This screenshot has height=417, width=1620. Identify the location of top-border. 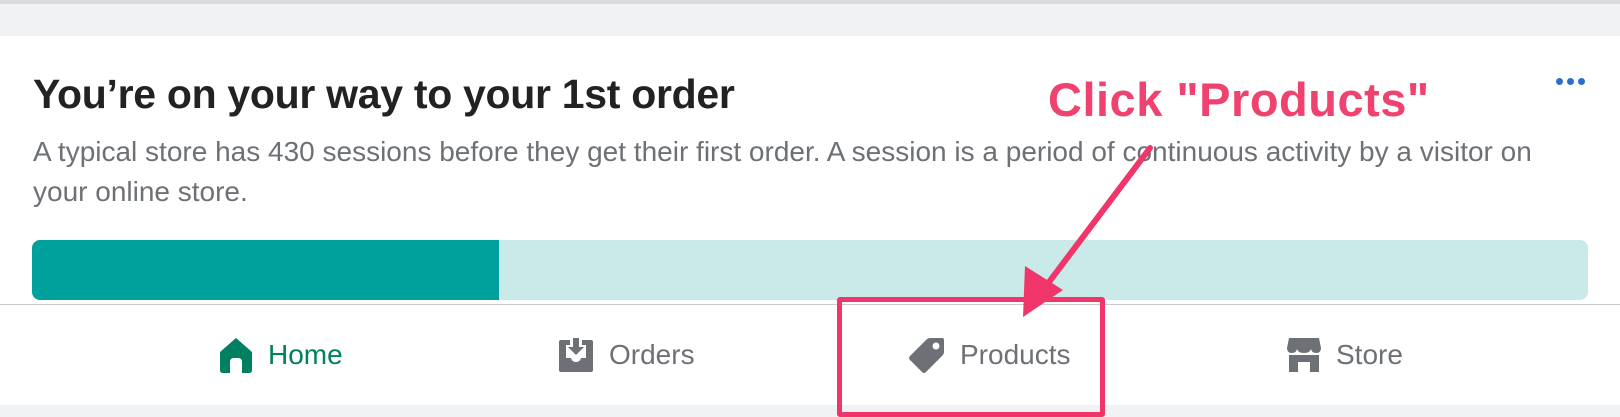
(810, 2).